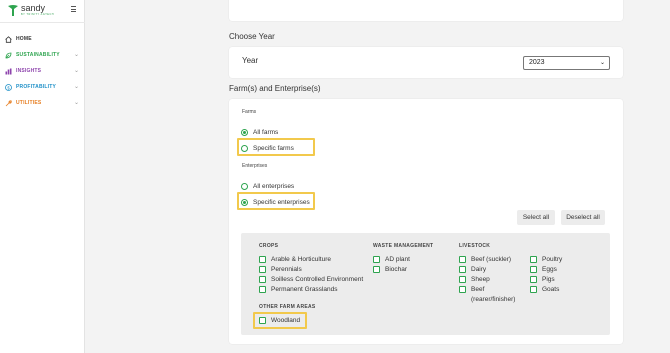 This screenshot has width=670, height=353. I want to click on select-all-button: Select all, so click(536, 217).